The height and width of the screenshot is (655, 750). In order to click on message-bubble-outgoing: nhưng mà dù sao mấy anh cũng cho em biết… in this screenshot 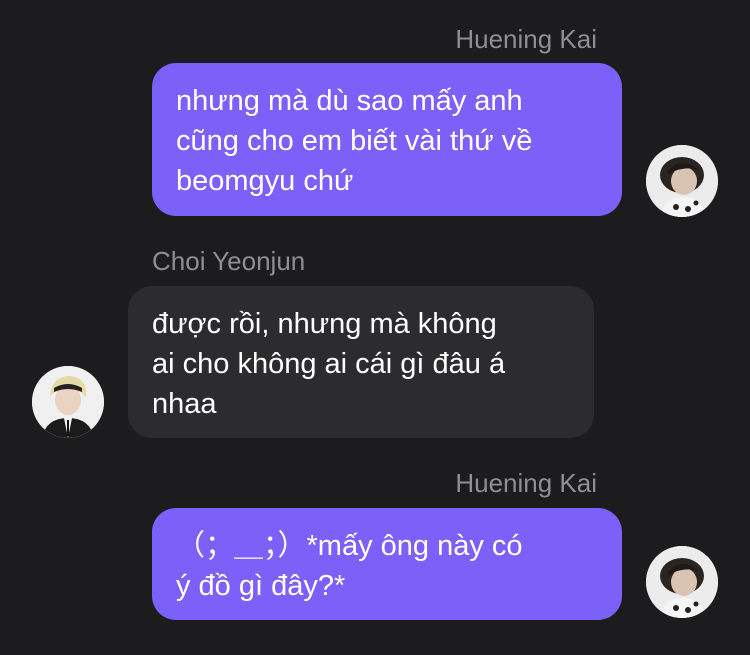, I will do `click(387, 139)`.